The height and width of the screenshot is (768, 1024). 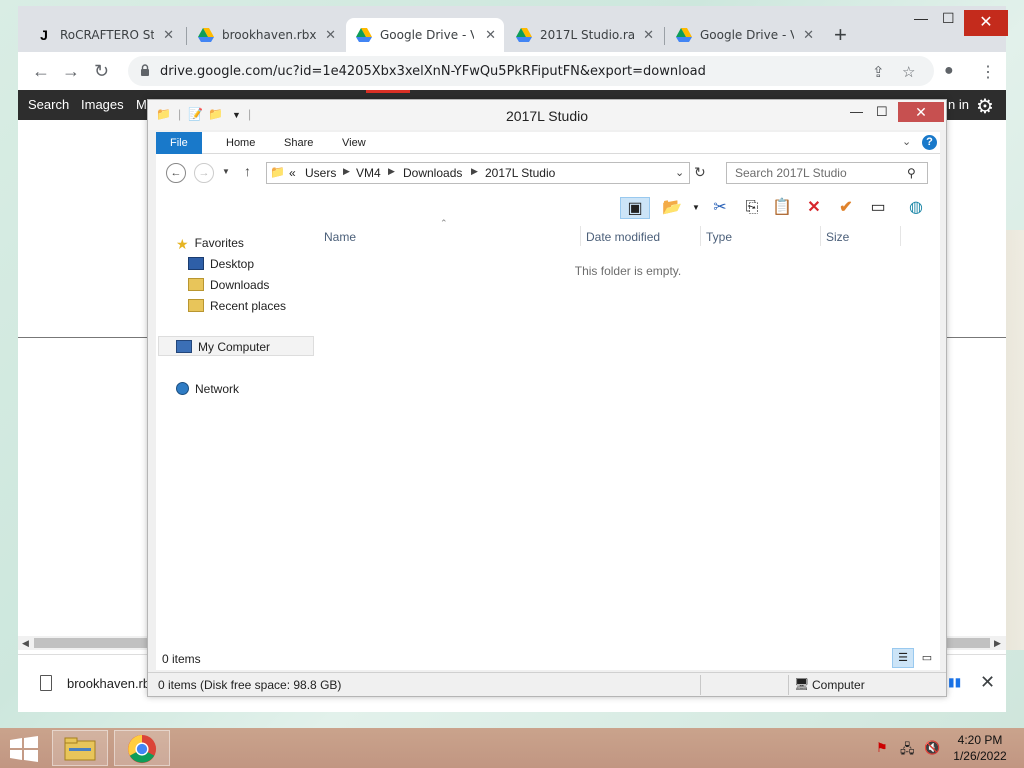 I want to click on desktop-icon, so click(x=196, y=263).